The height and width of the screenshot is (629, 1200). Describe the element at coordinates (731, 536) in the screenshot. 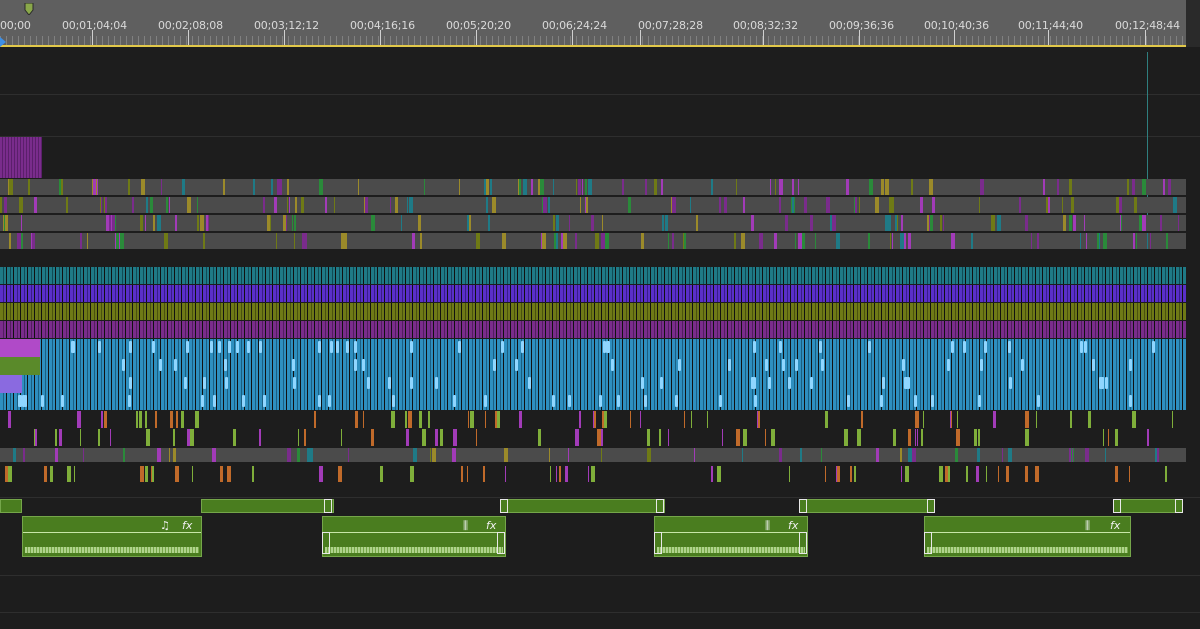

I see `audio-clip: ⫼ fx` at that location.